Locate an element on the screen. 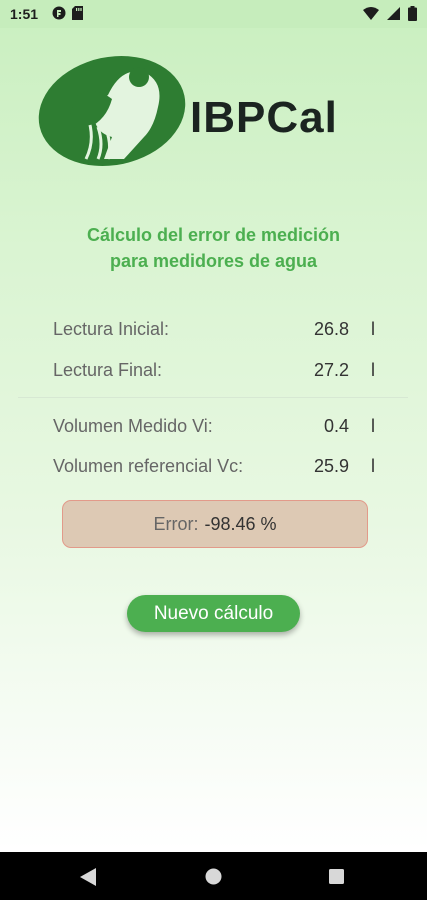 Image resolution: width=427 pixels, height=900 pixels. app-notification-icon is located at coordinates (59, 13).